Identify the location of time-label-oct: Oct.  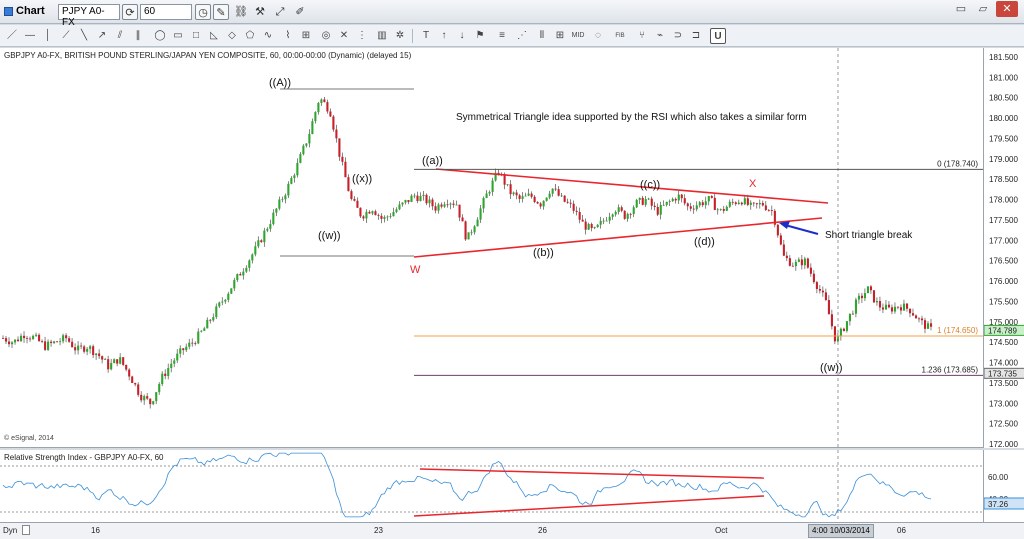
(721, 530).